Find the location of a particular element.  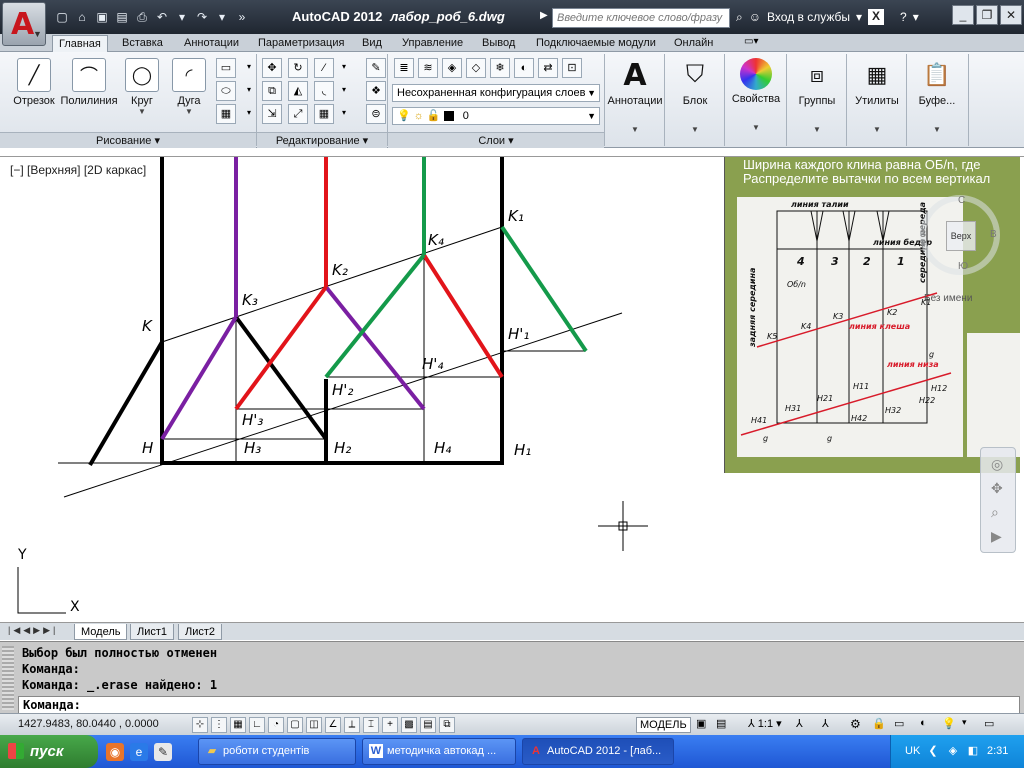

network-icon: ◈ is located at coordinates (953, 751).